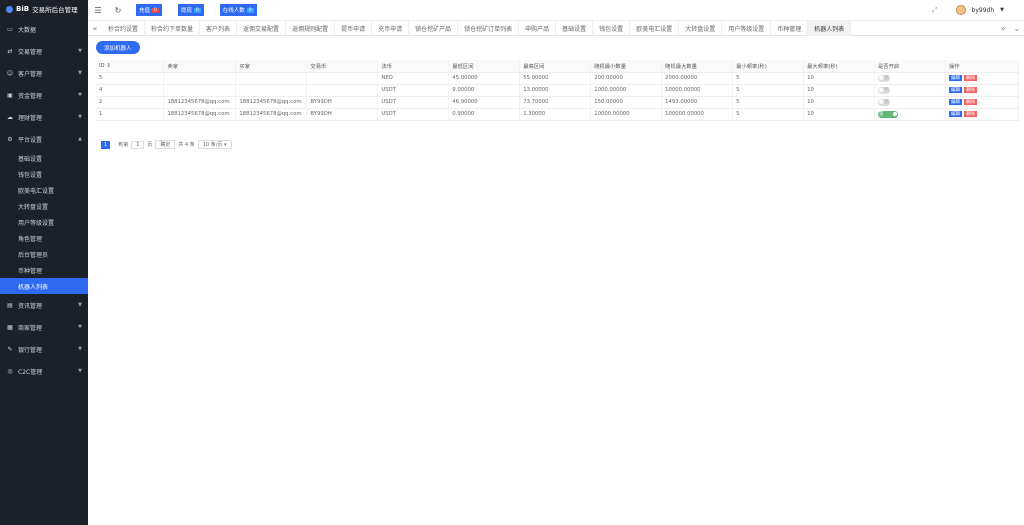  Describe the element at coordinates (747, 28) in the screenshot. I see `tab: 用户等级设置` at that location.